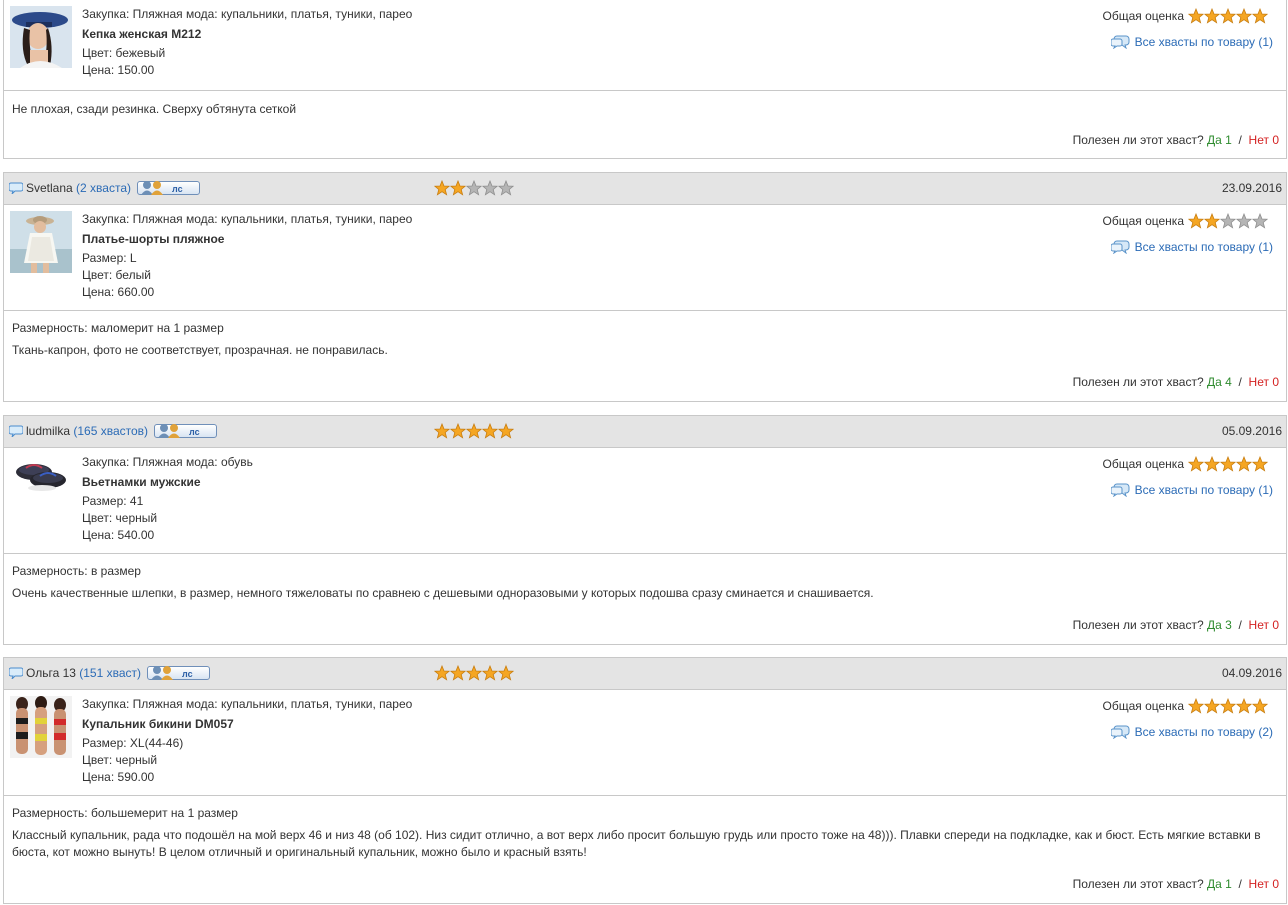 The height and width of the screenshot is (905, 1288). Describe the element at coordinates (110, 673) in the screenshot. I see `author-posts-link: (151 хваст)` at that location.